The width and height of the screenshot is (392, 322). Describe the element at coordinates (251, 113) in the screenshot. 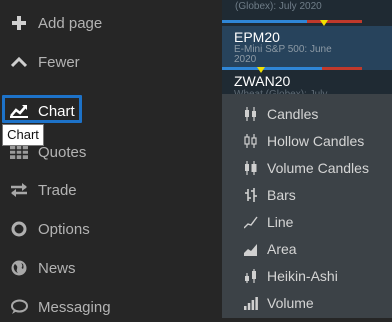

I see `candles-icon` at that location.